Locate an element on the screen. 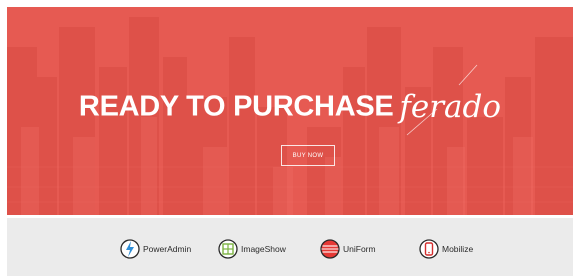  partner-mobilize: Mobilize is located at coordinates (446, 249).